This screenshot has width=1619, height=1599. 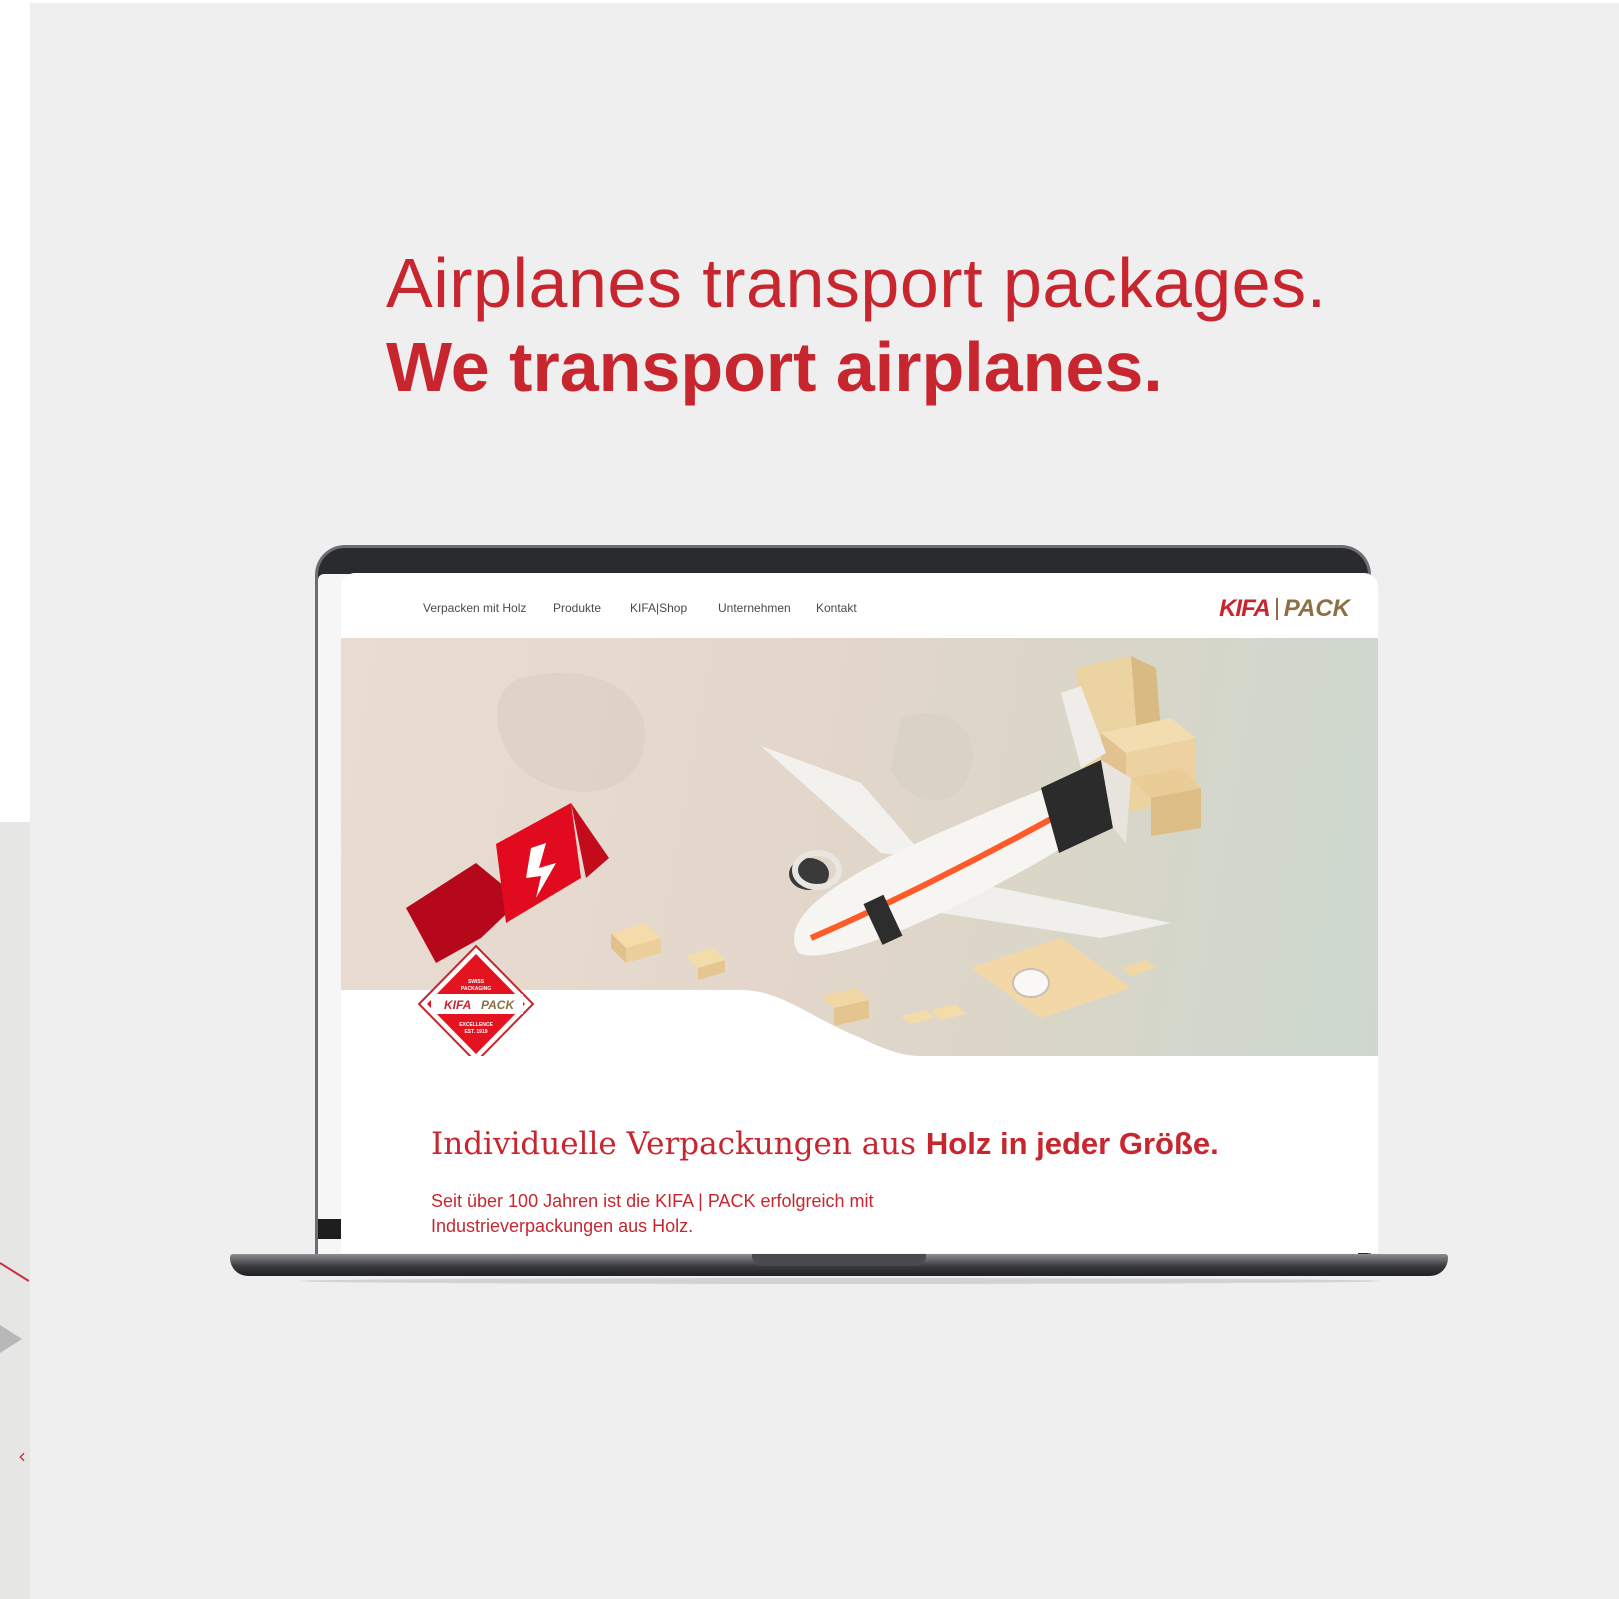 What do you see at coordinates (1072, 1143) in the screenshot?
I see `tagline-bold: Holz in jeder Größe.` at bounding box center [1072, 1143].